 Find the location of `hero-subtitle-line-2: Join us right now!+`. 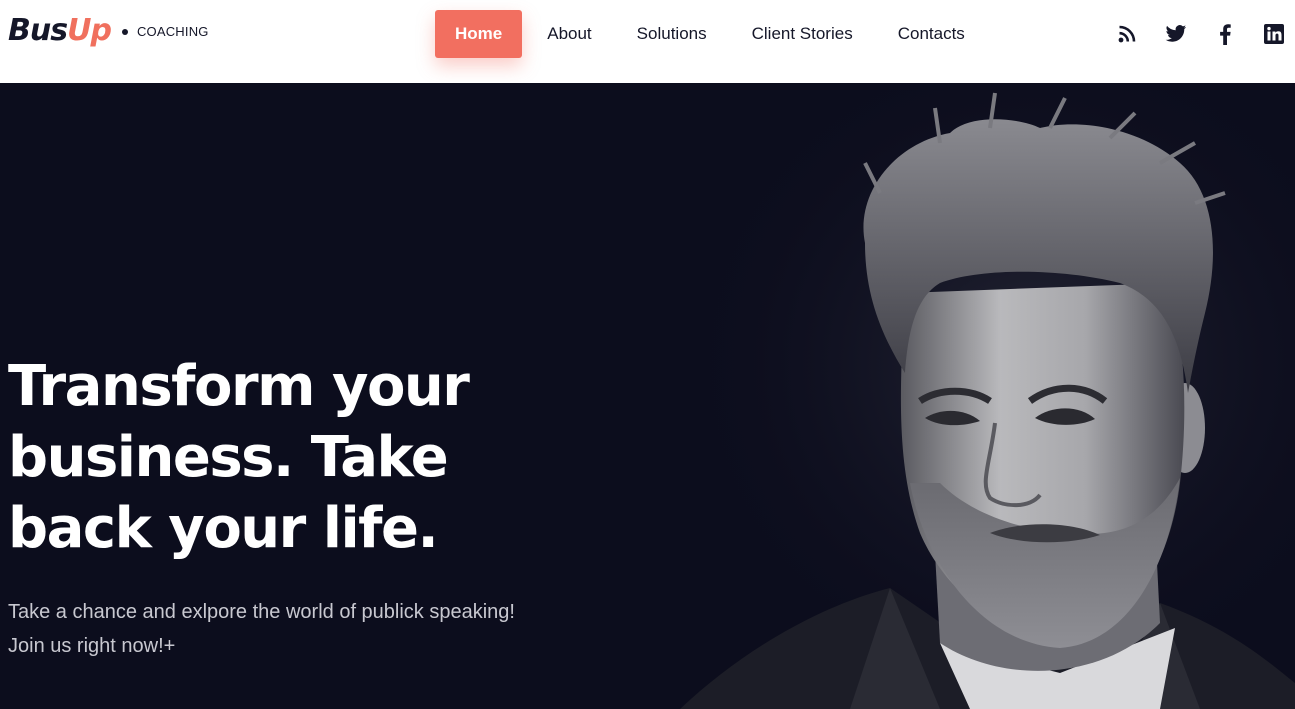

hero-subtitle-line-2: Join us right now!+ is located at coordinates (92, 646).